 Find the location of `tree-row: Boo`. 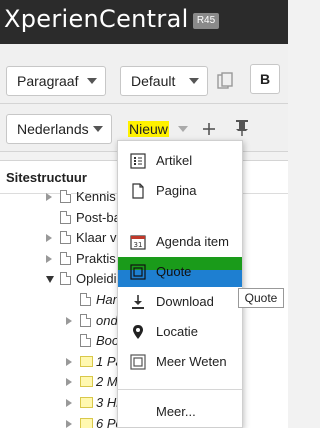

tree-row: Boo is located at coordinates (60, 341).